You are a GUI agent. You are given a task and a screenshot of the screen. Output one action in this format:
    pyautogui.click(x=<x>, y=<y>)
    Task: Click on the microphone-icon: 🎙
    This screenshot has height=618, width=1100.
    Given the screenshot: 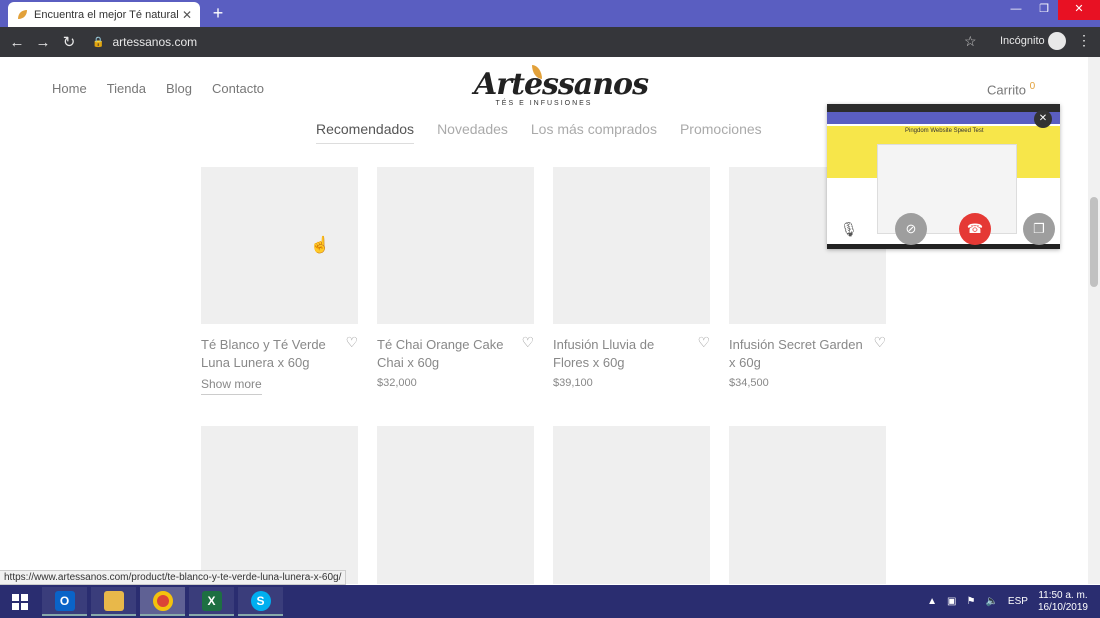 What is the action you would take?
    pyautogui.click(x=849, y=229)
    